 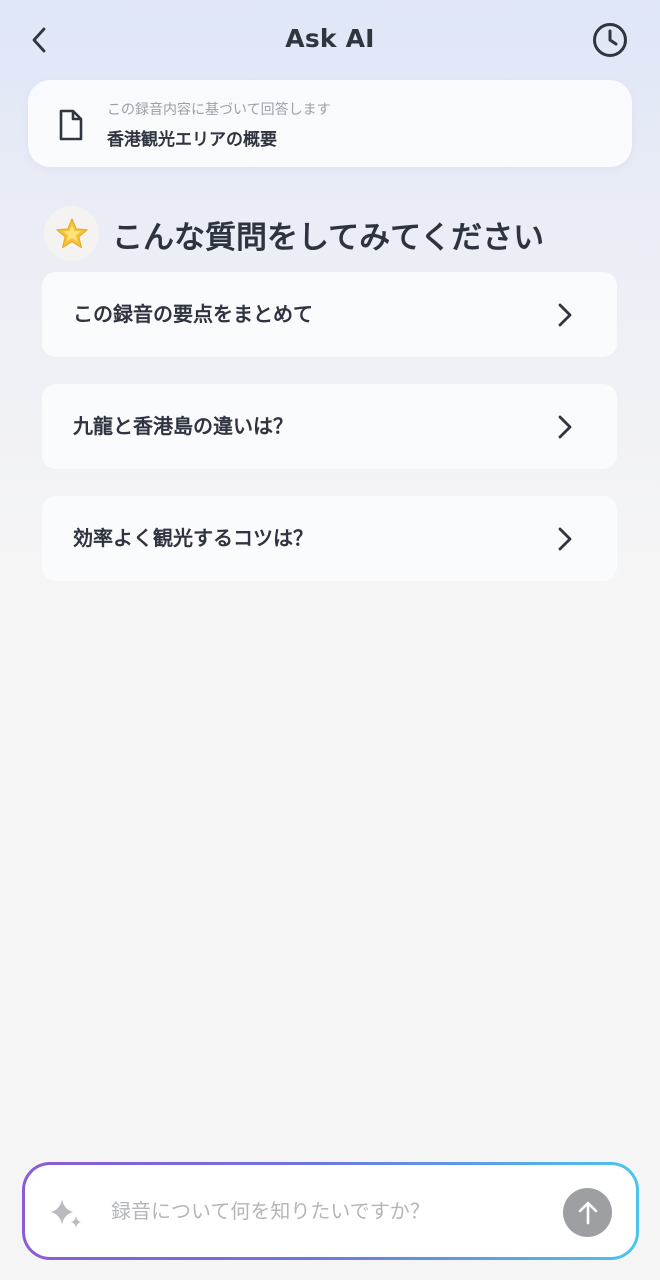 I want to click on send-button, so click(x=587, y=1212).